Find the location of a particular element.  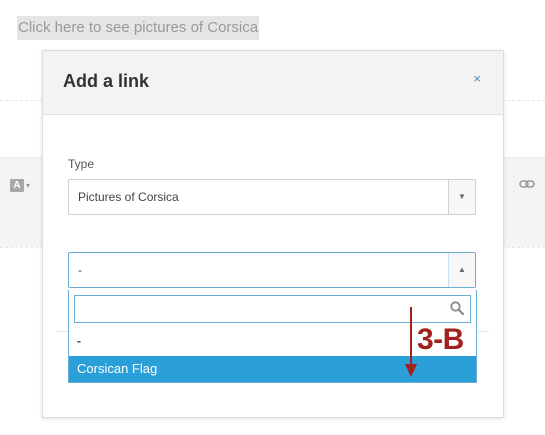

dropdown-search-input is located at coordinates (263, 310).